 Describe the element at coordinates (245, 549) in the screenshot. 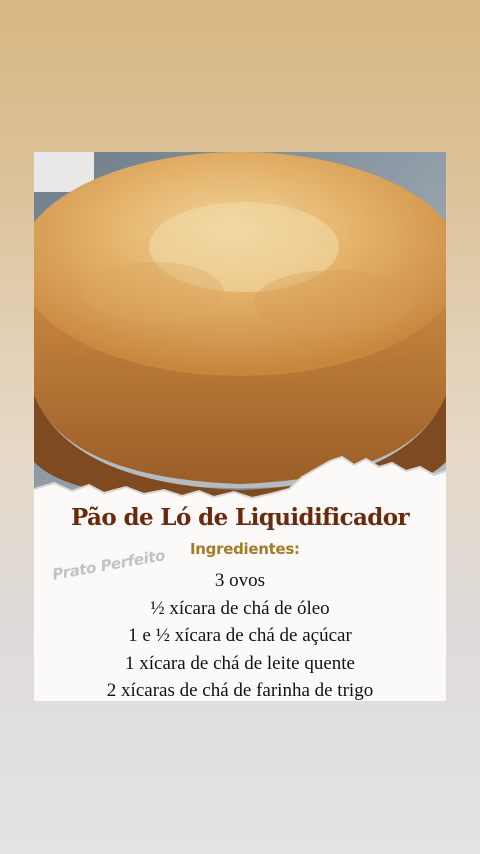

I see `ingredients-heading: Ingredientes:` at that location.